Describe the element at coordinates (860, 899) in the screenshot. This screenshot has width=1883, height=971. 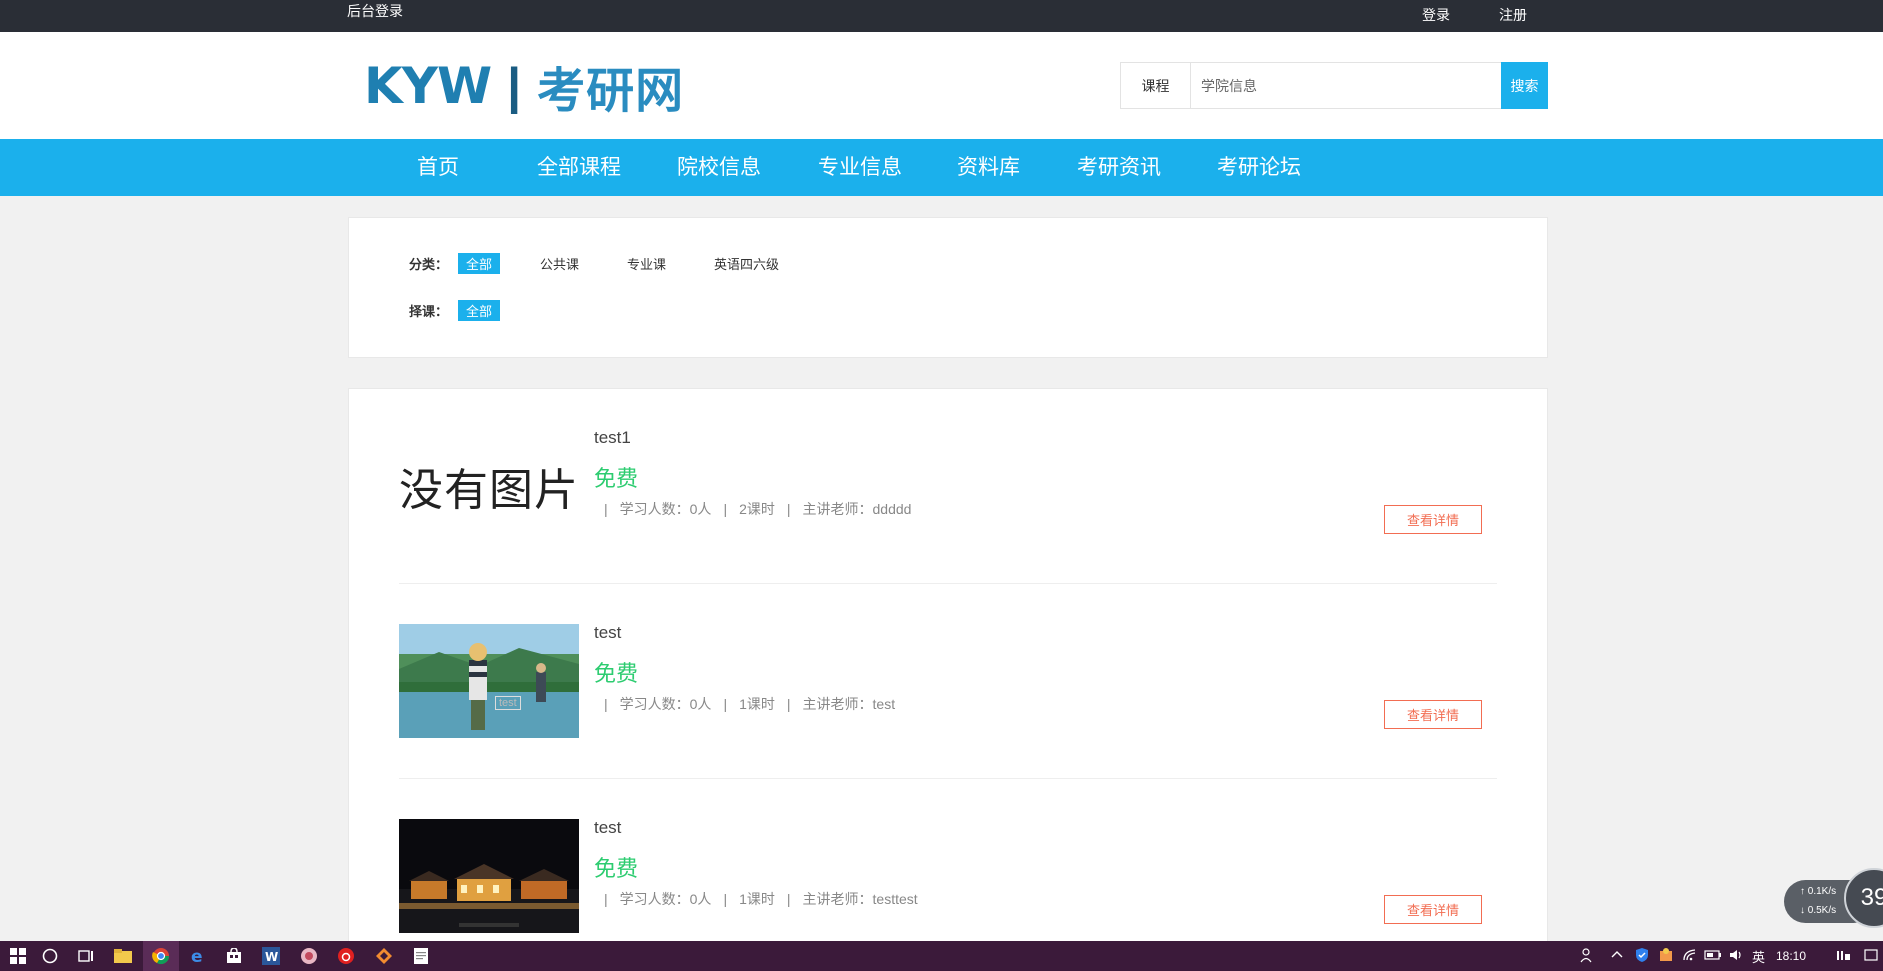
I see `course-teacher: 主讲老师：testtest` at that location.